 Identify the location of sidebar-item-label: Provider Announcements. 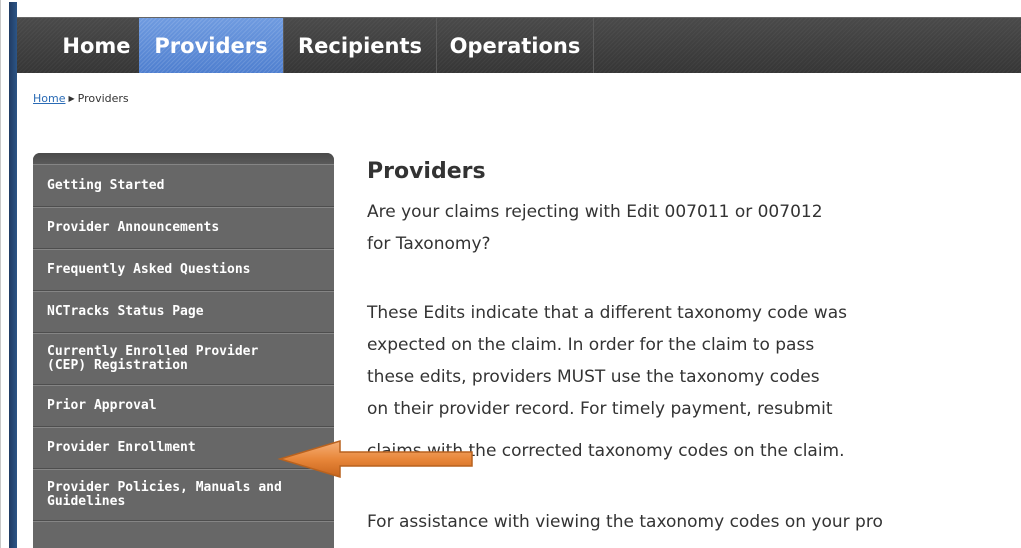
(133, 227).